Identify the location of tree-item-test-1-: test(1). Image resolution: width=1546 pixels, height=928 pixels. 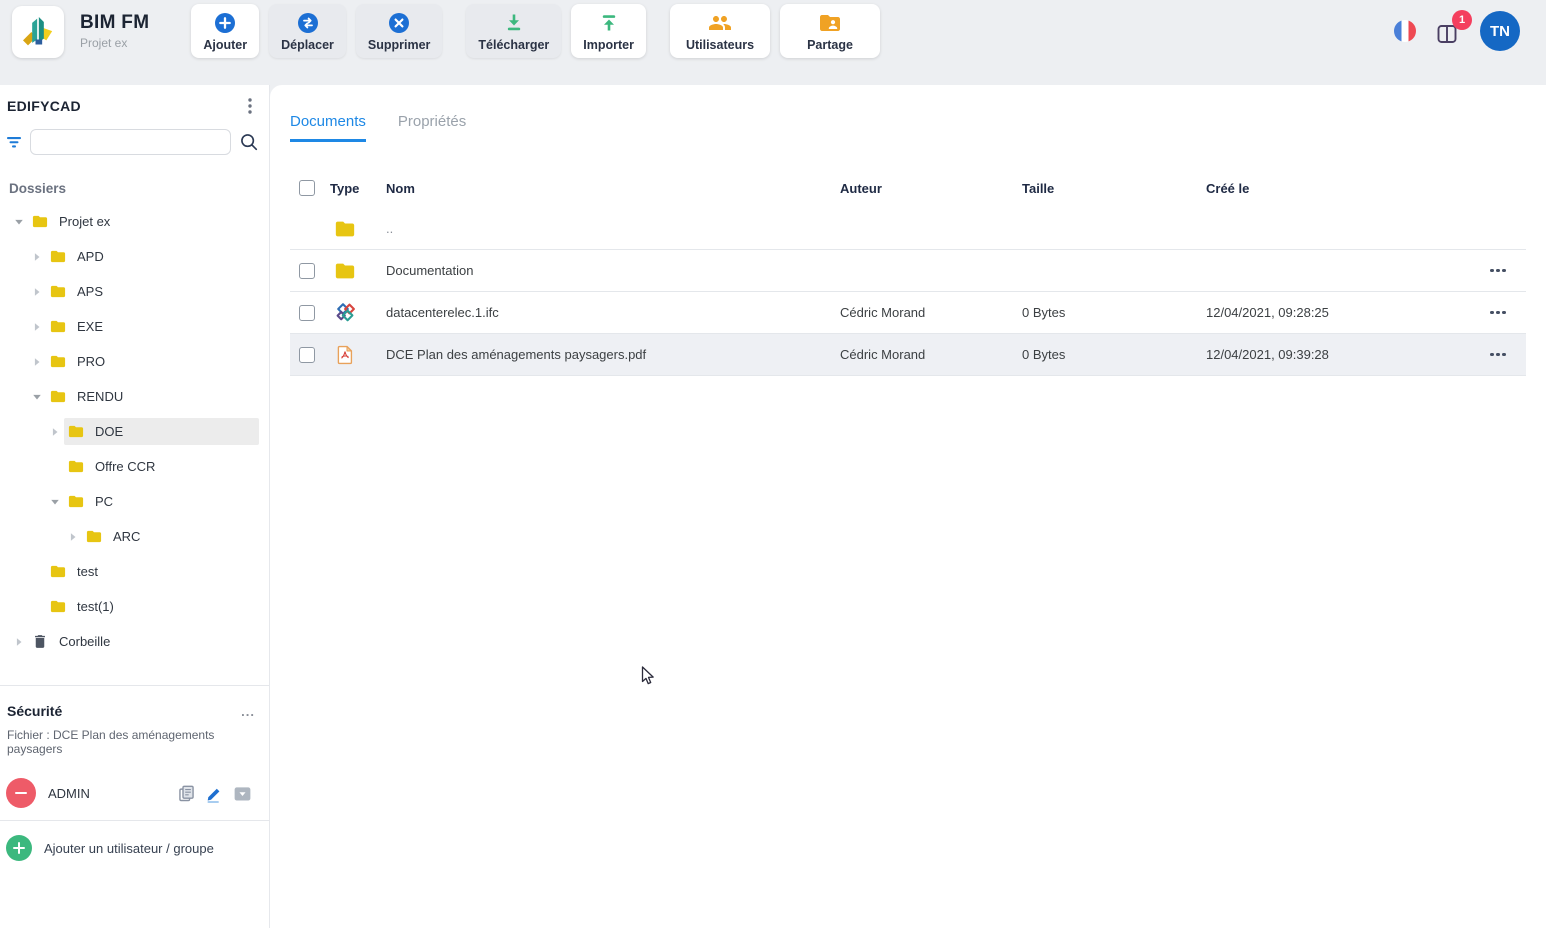
(132, 606).